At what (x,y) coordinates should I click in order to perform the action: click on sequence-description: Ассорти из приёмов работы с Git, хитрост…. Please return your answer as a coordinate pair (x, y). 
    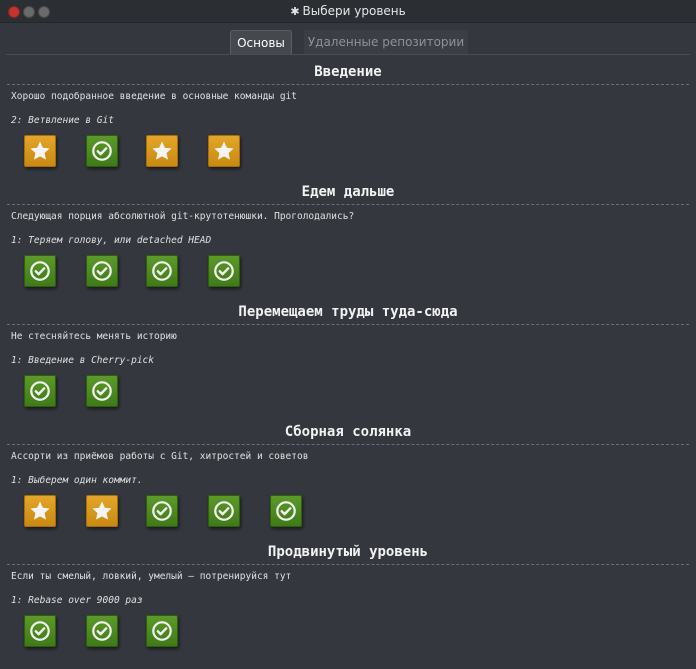
    Looking at the image, I should click on (160, 456).